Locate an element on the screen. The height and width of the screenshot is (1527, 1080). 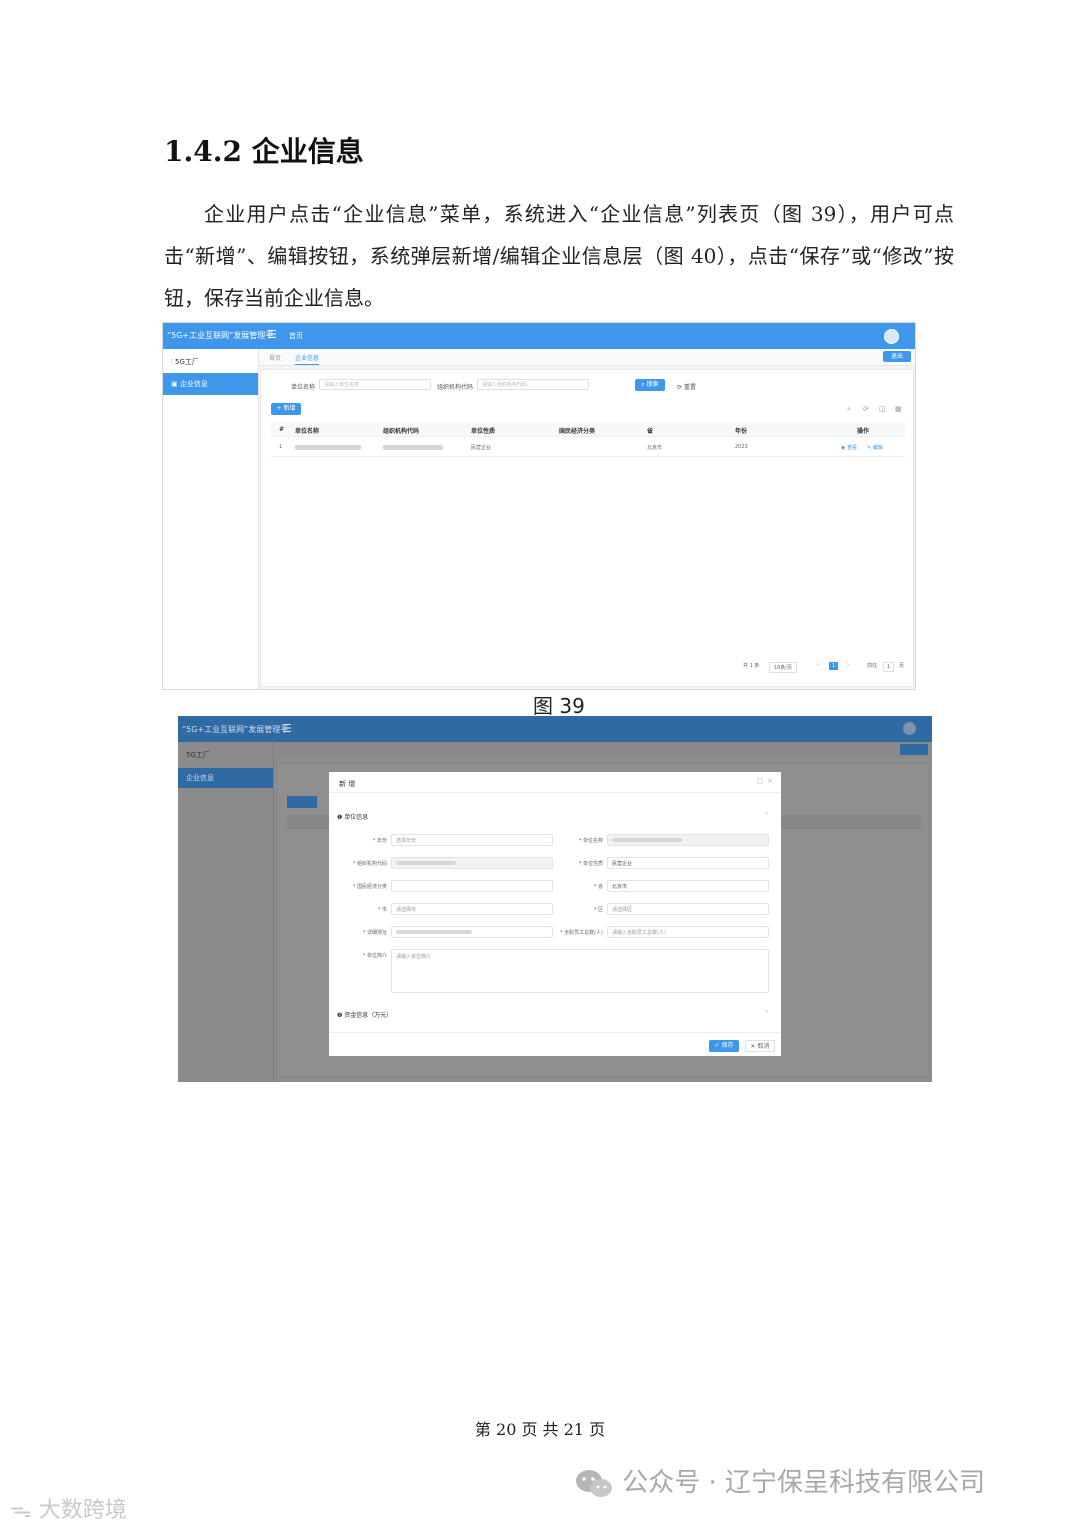
district-label: * 区 is located at coordinates (598, 910).